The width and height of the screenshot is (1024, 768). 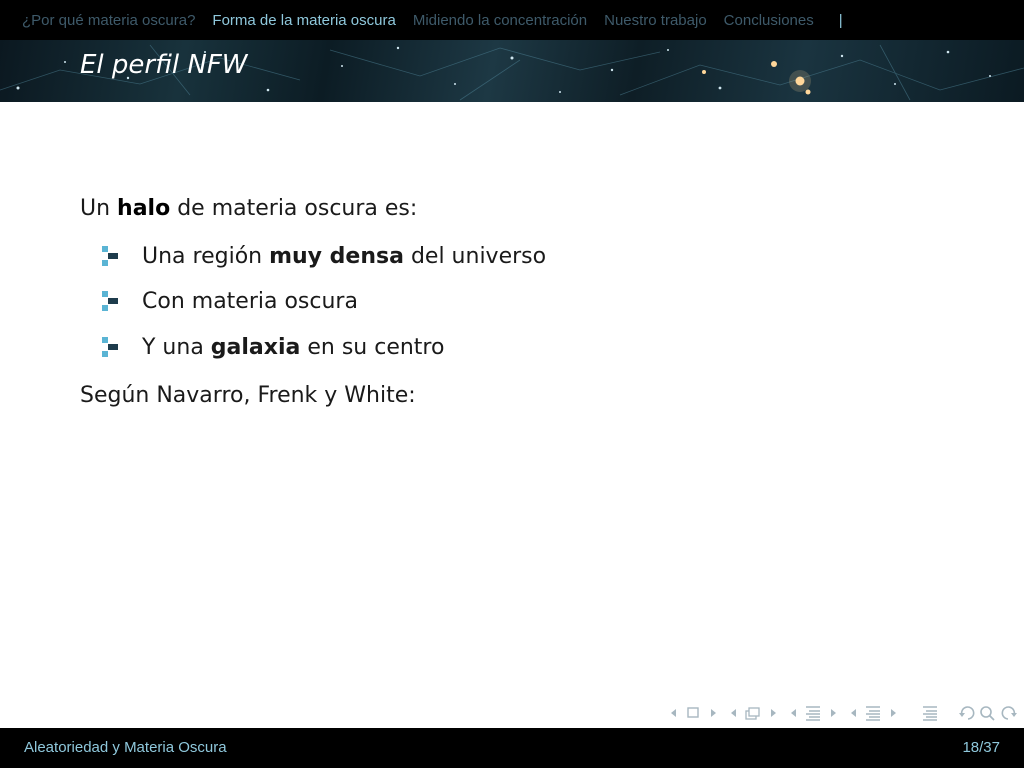 I want to click on footer-bar: Aleatoriedad y Materia Oscura 18/37, so click(x=512, y=748).